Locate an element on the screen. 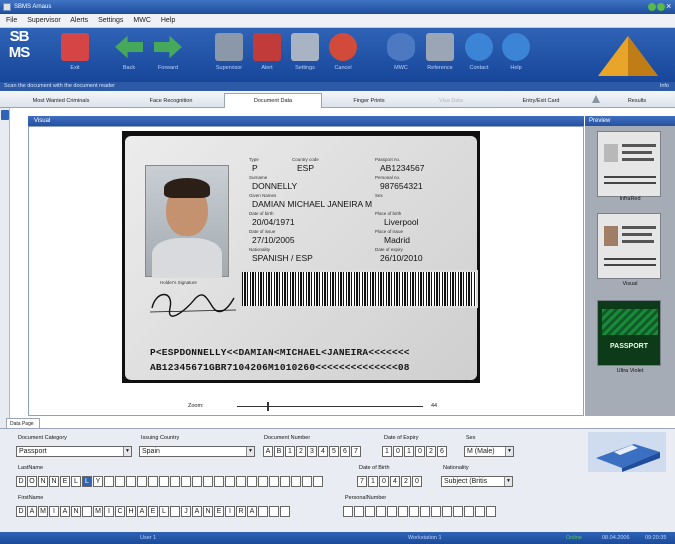 Image resolution: width=675 pixels, height=544 pixels. doc-category-select: Passport ▼ is located at coordinates (74, 451).